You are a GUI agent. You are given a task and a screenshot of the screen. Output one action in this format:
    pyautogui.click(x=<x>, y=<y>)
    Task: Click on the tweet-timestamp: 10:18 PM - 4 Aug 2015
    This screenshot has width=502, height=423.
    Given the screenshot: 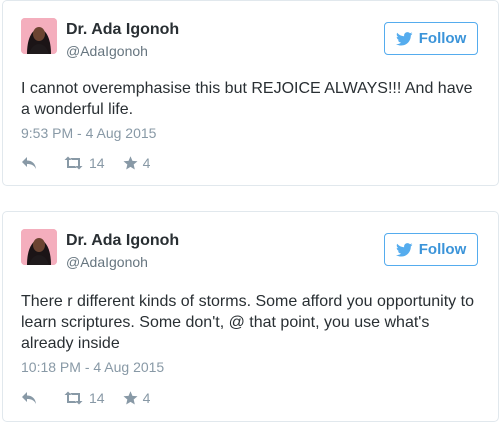 What is the action you would take?
    pyautogui.click(x=92, y=367)
    